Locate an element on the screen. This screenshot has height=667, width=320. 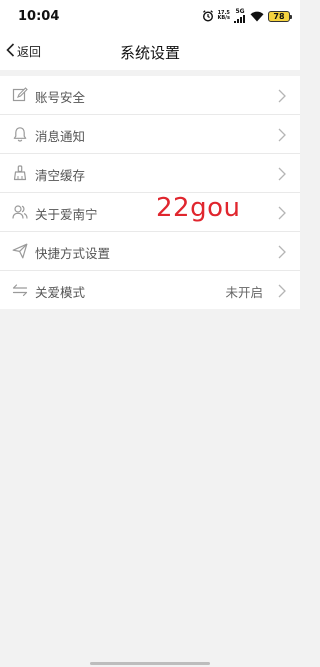
menu-item-clear-cache: 清空缓存 is located at coordinates (150, 173).